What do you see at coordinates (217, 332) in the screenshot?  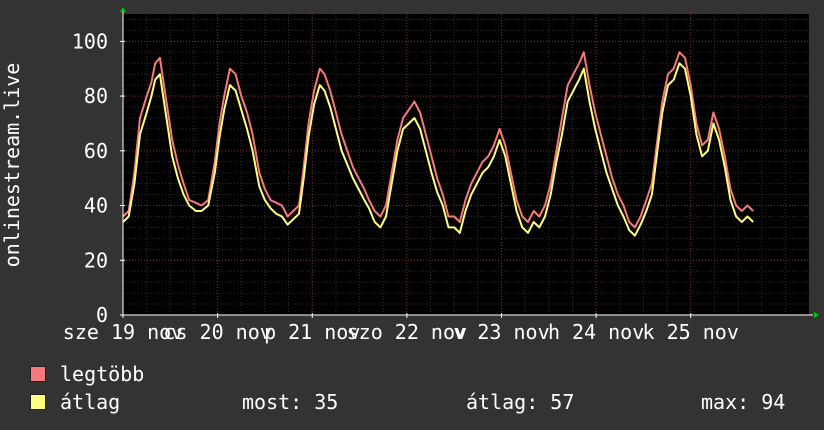 I see `x-tick-label: cs 20 nov` at bounding box center [217, 332].